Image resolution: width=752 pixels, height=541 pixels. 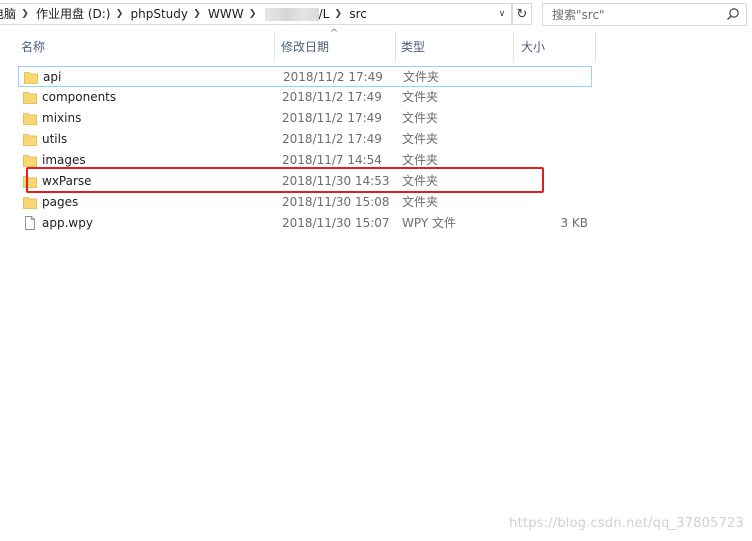 I want to click on file-type: WPY 文件, so click(x=429, y=223).